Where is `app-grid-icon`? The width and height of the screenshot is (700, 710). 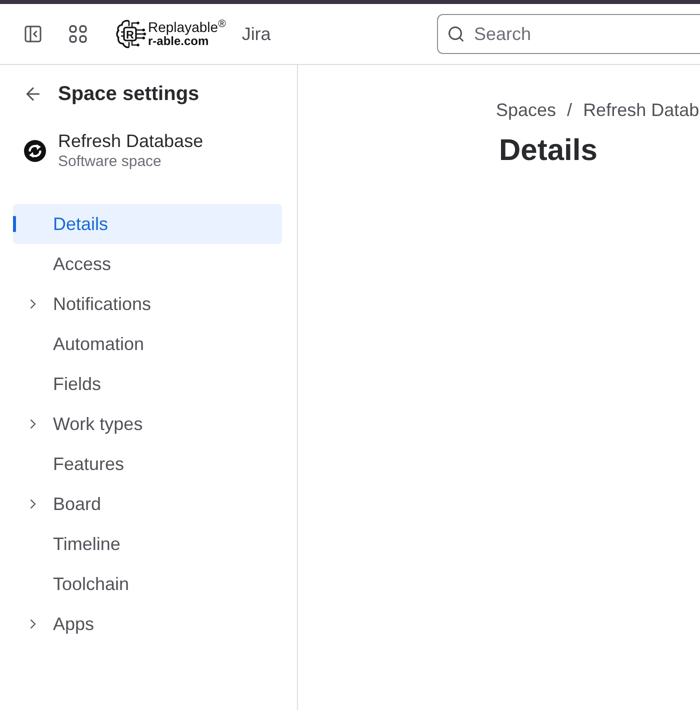 app-grid-icon is located at coordinates (78, 34).